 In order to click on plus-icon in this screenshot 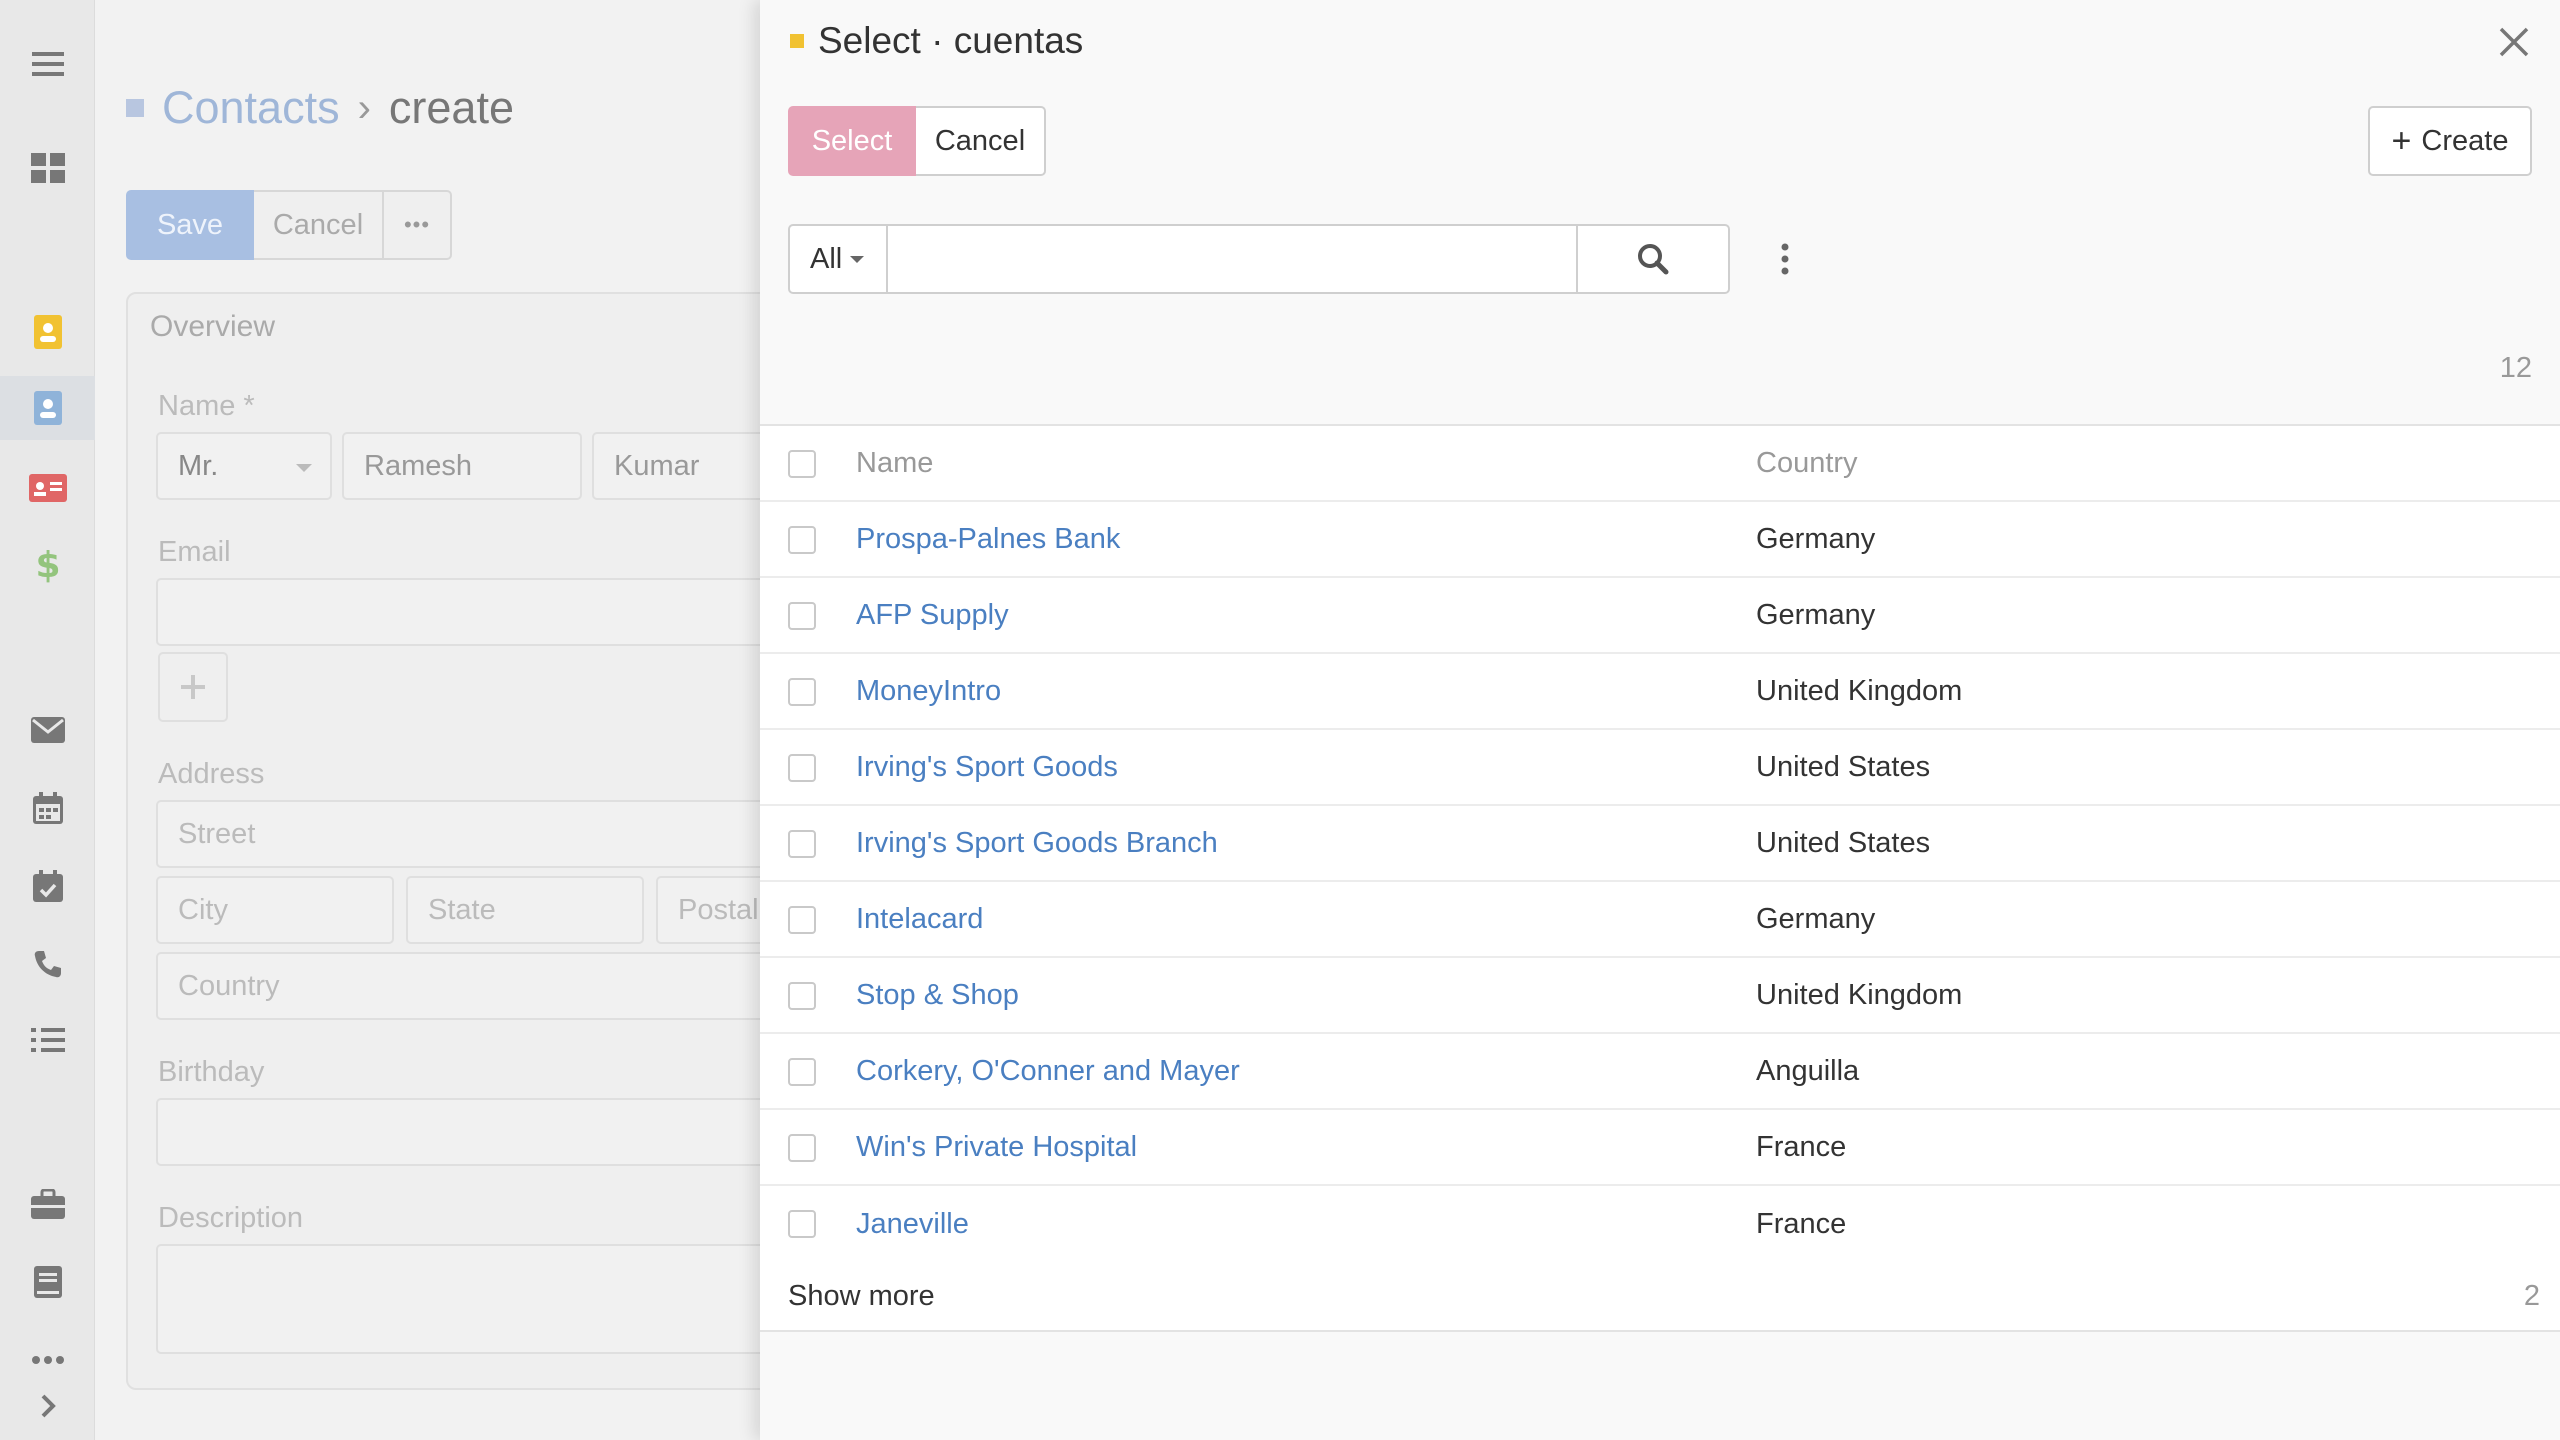, I will do `click(193, 687)`.